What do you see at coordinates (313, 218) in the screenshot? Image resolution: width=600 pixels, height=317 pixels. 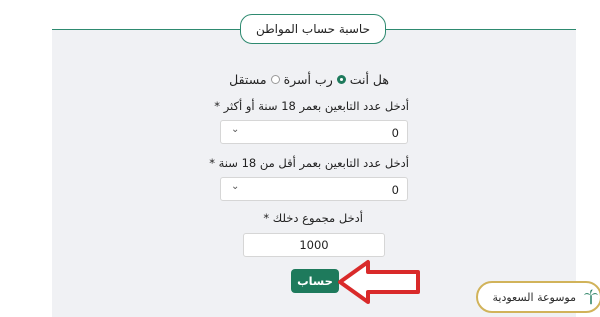 I see `income-label: أدخل مجموع دخلك *` at bounding box center [313, 218].